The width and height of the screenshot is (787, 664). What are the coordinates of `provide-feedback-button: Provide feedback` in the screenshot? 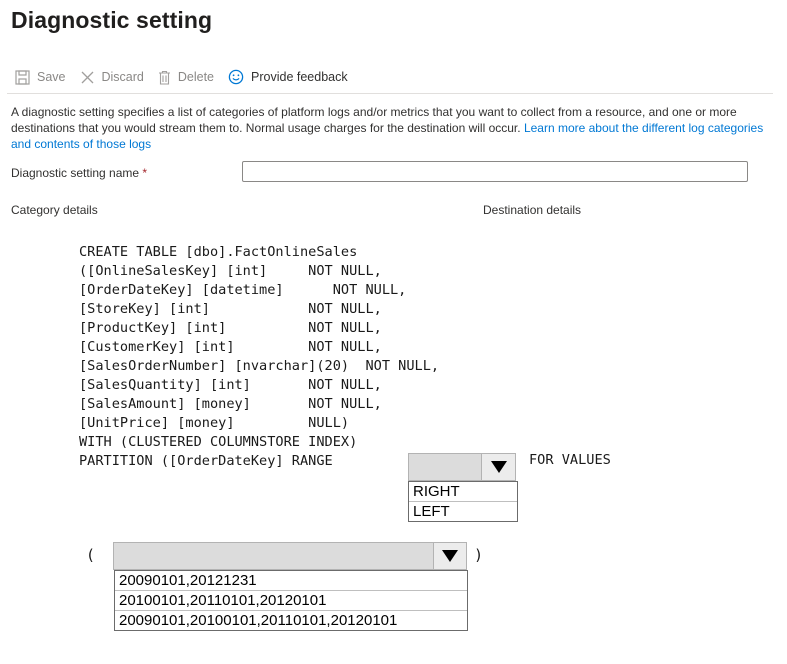 It's located at (288, 77).